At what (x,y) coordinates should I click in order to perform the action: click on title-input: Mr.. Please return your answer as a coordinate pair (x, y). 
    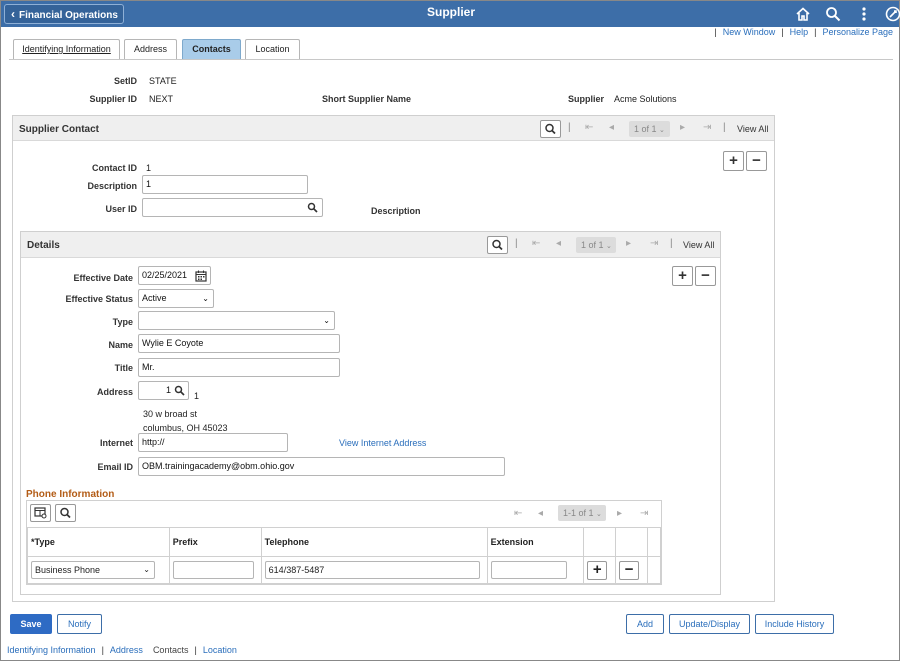
    Looking at the image, I should click on (239, 367).